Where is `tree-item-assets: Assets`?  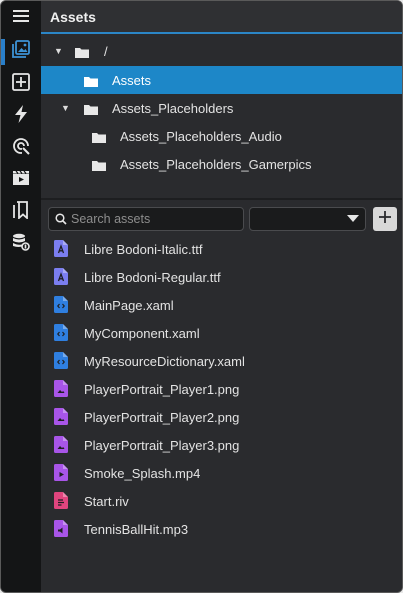 tree-item-assets: Assets is located at coordinates (221, 80).